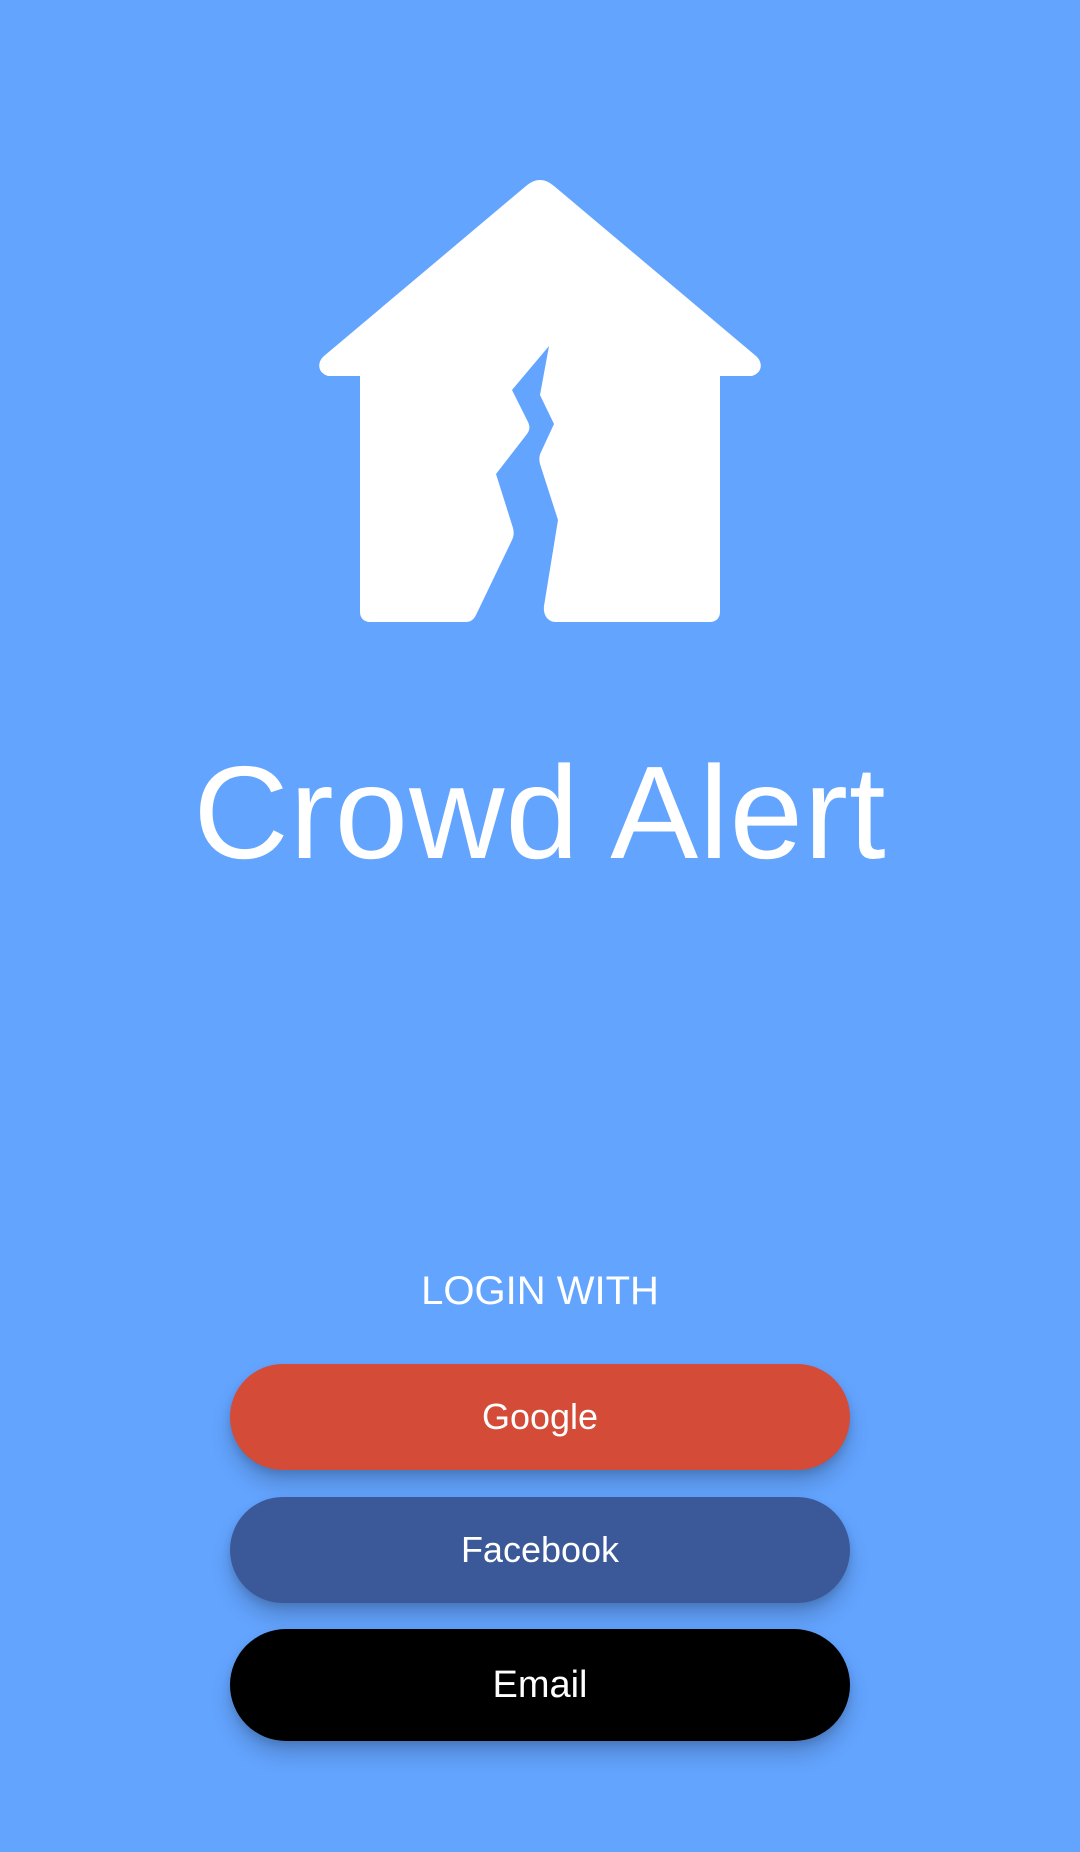 The image size is (1080, 1852). I want to click on facebook-login-button: Facebook, so click(540, 1550).